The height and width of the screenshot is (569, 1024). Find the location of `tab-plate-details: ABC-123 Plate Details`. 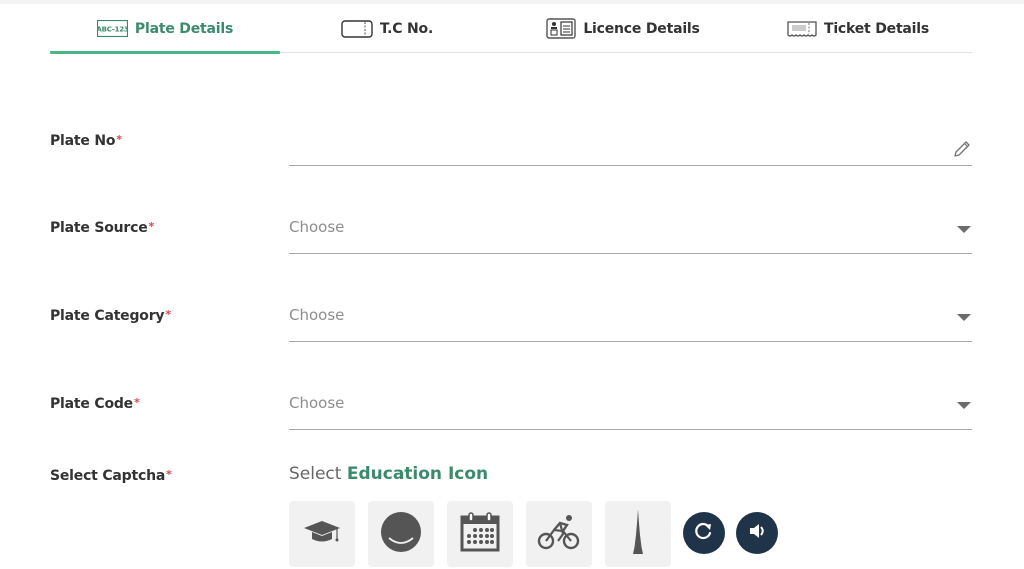

tab-plate-details: ABC-123 Plate Details is located at coordinates (165, 29).